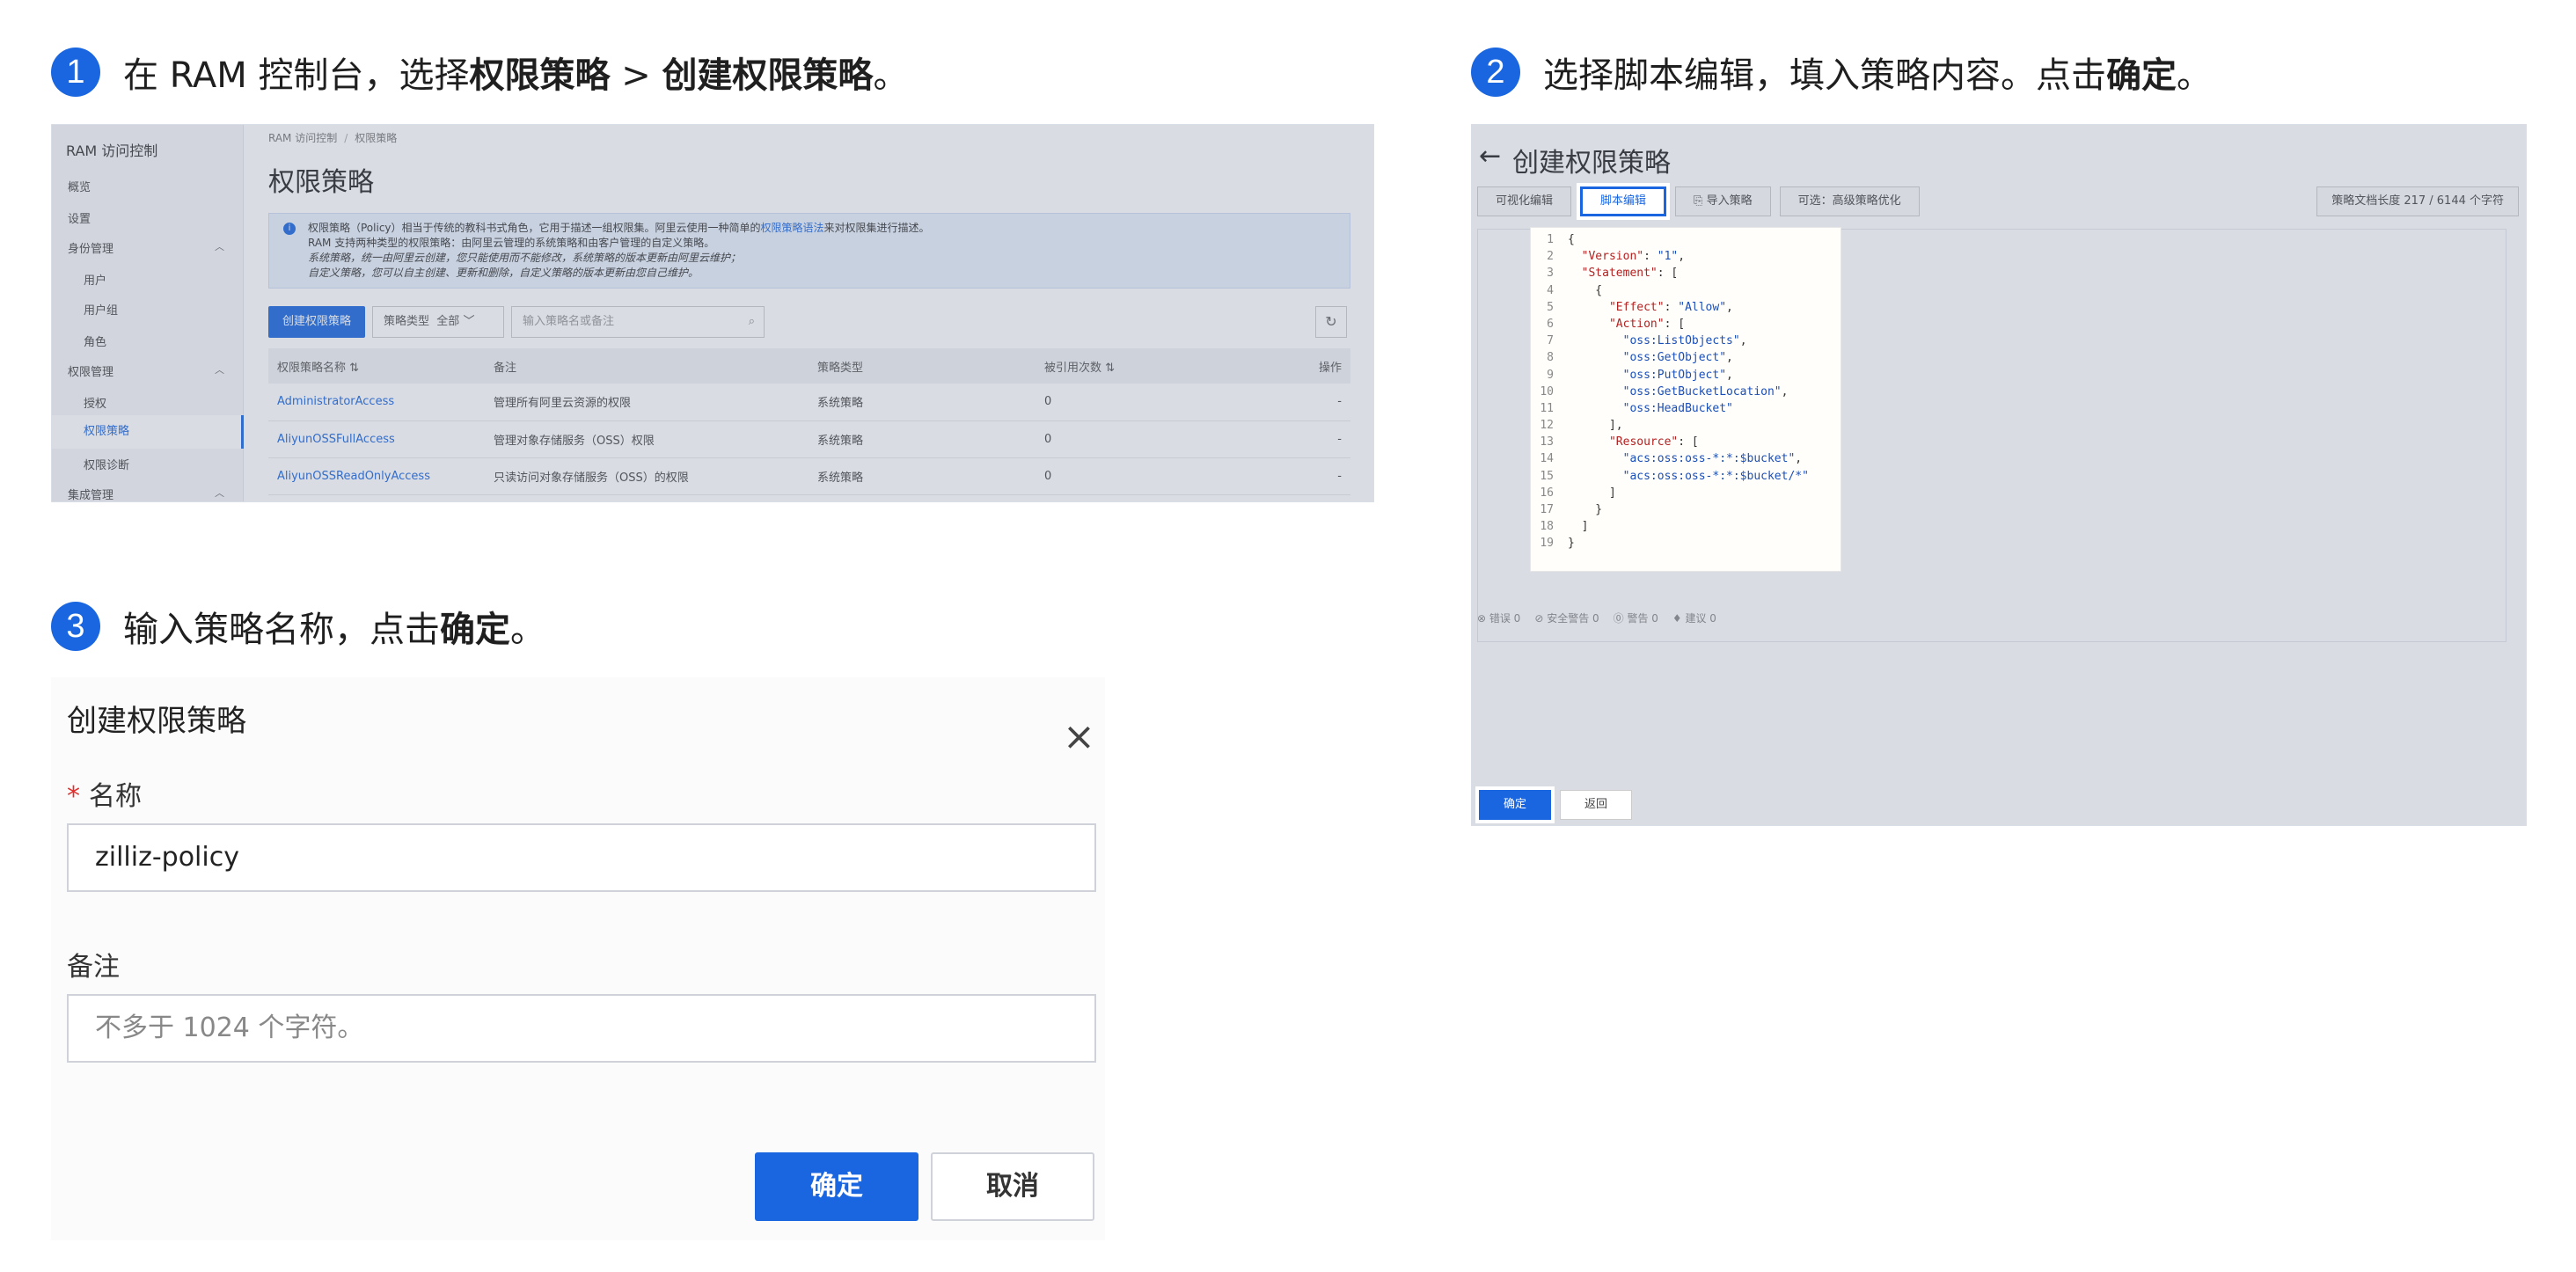 Image resolution: width=2576 pixels, height=1272 pixels. I want to click on sidebar-item-grants: 授权, so click(95, 402).